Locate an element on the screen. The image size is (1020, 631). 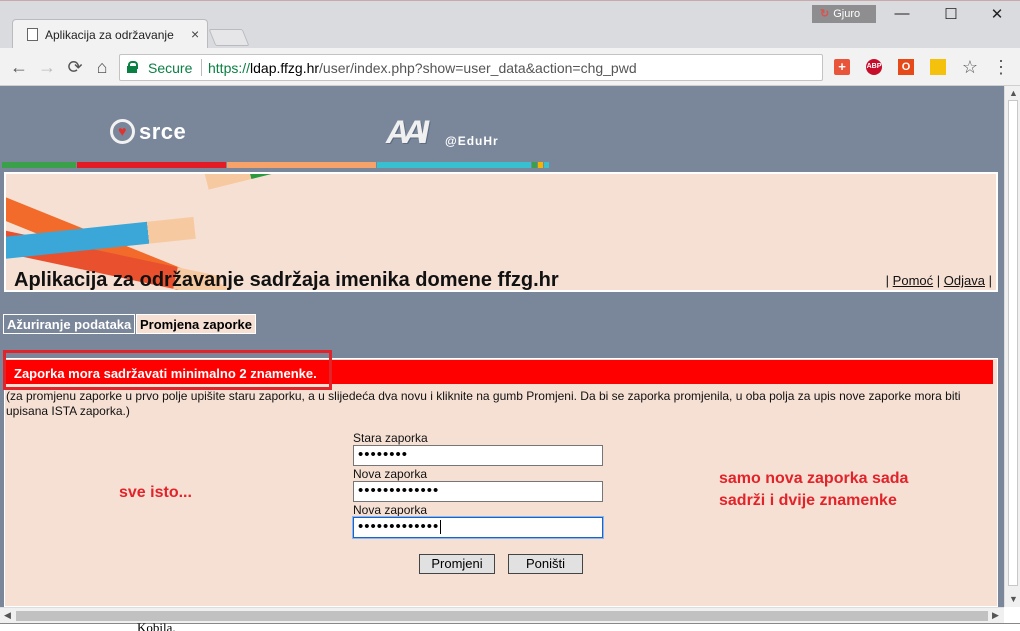
header-logos: ♥ srce AAI @EduHr is located at coordinates (502, 129).